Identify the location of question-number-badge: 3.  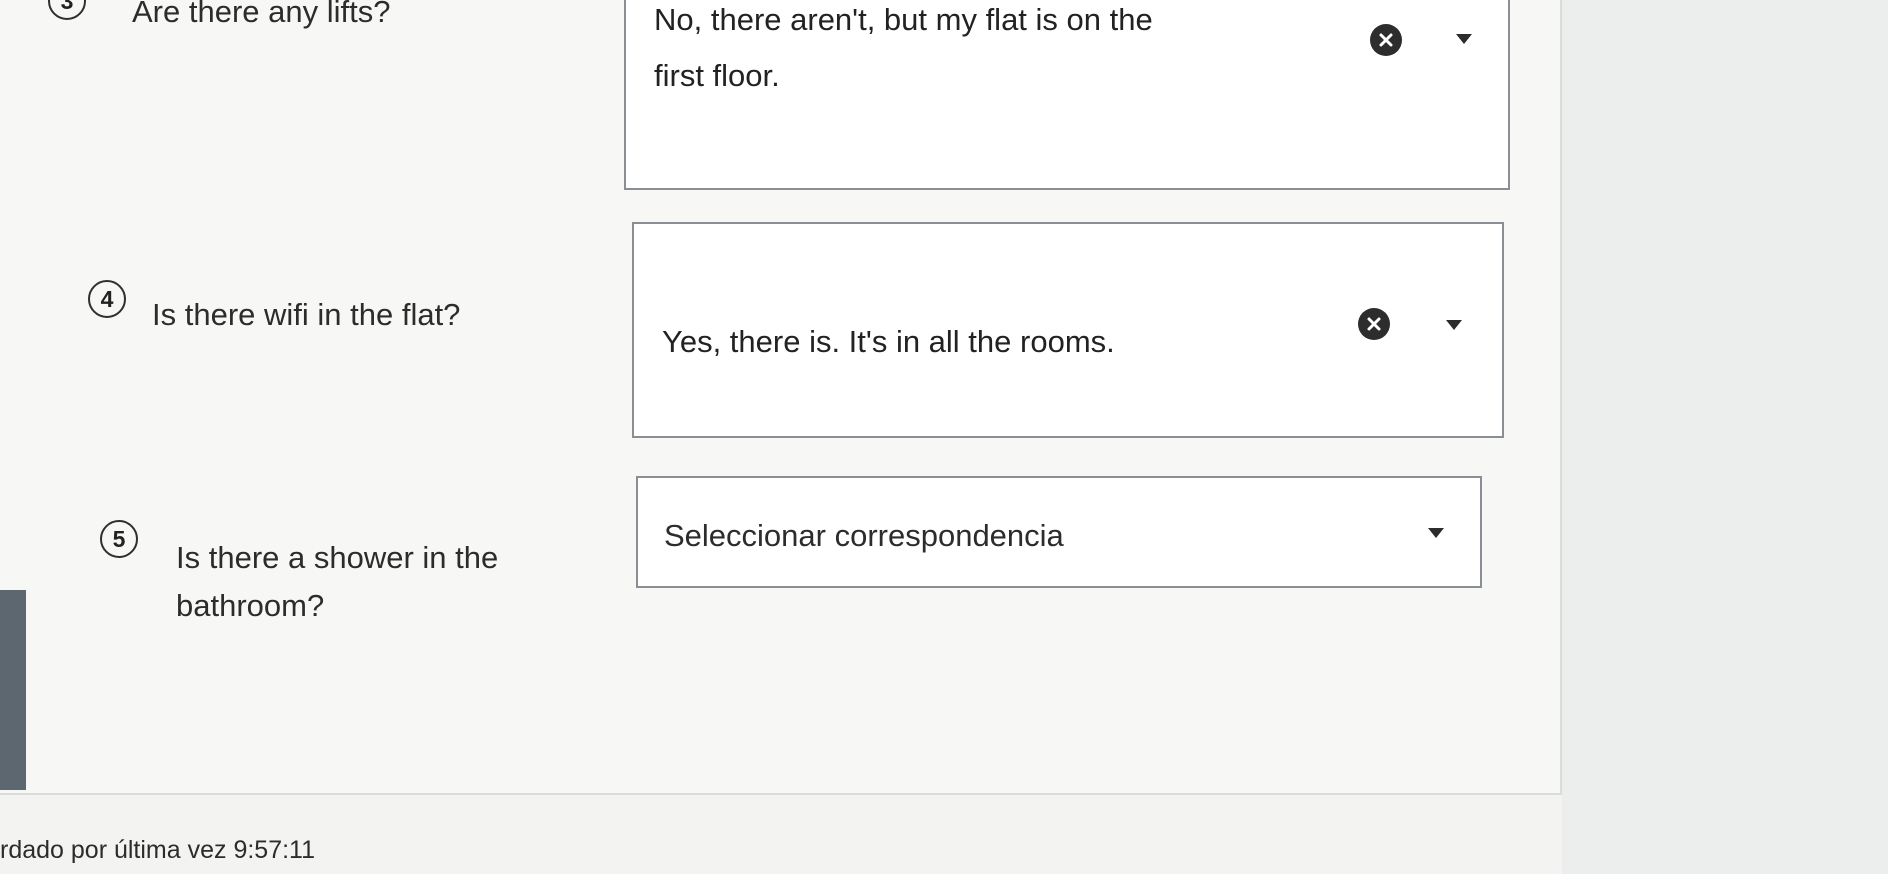
(67, 10).